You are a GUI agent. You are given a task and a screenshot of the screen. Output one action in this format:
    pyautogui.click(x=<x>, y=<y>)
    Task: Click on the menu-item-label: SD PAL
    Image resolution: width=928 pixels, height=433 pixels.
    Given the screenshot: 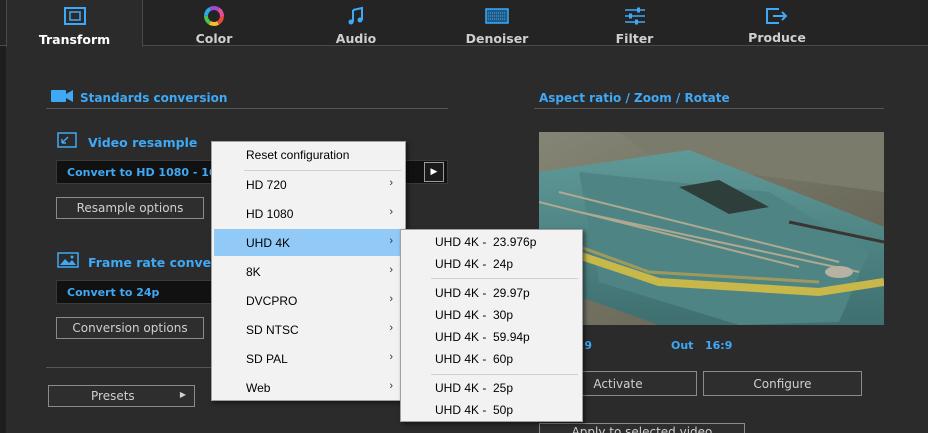 What is the action you would take?
    pyautogui.click(x=267, y=358)
    